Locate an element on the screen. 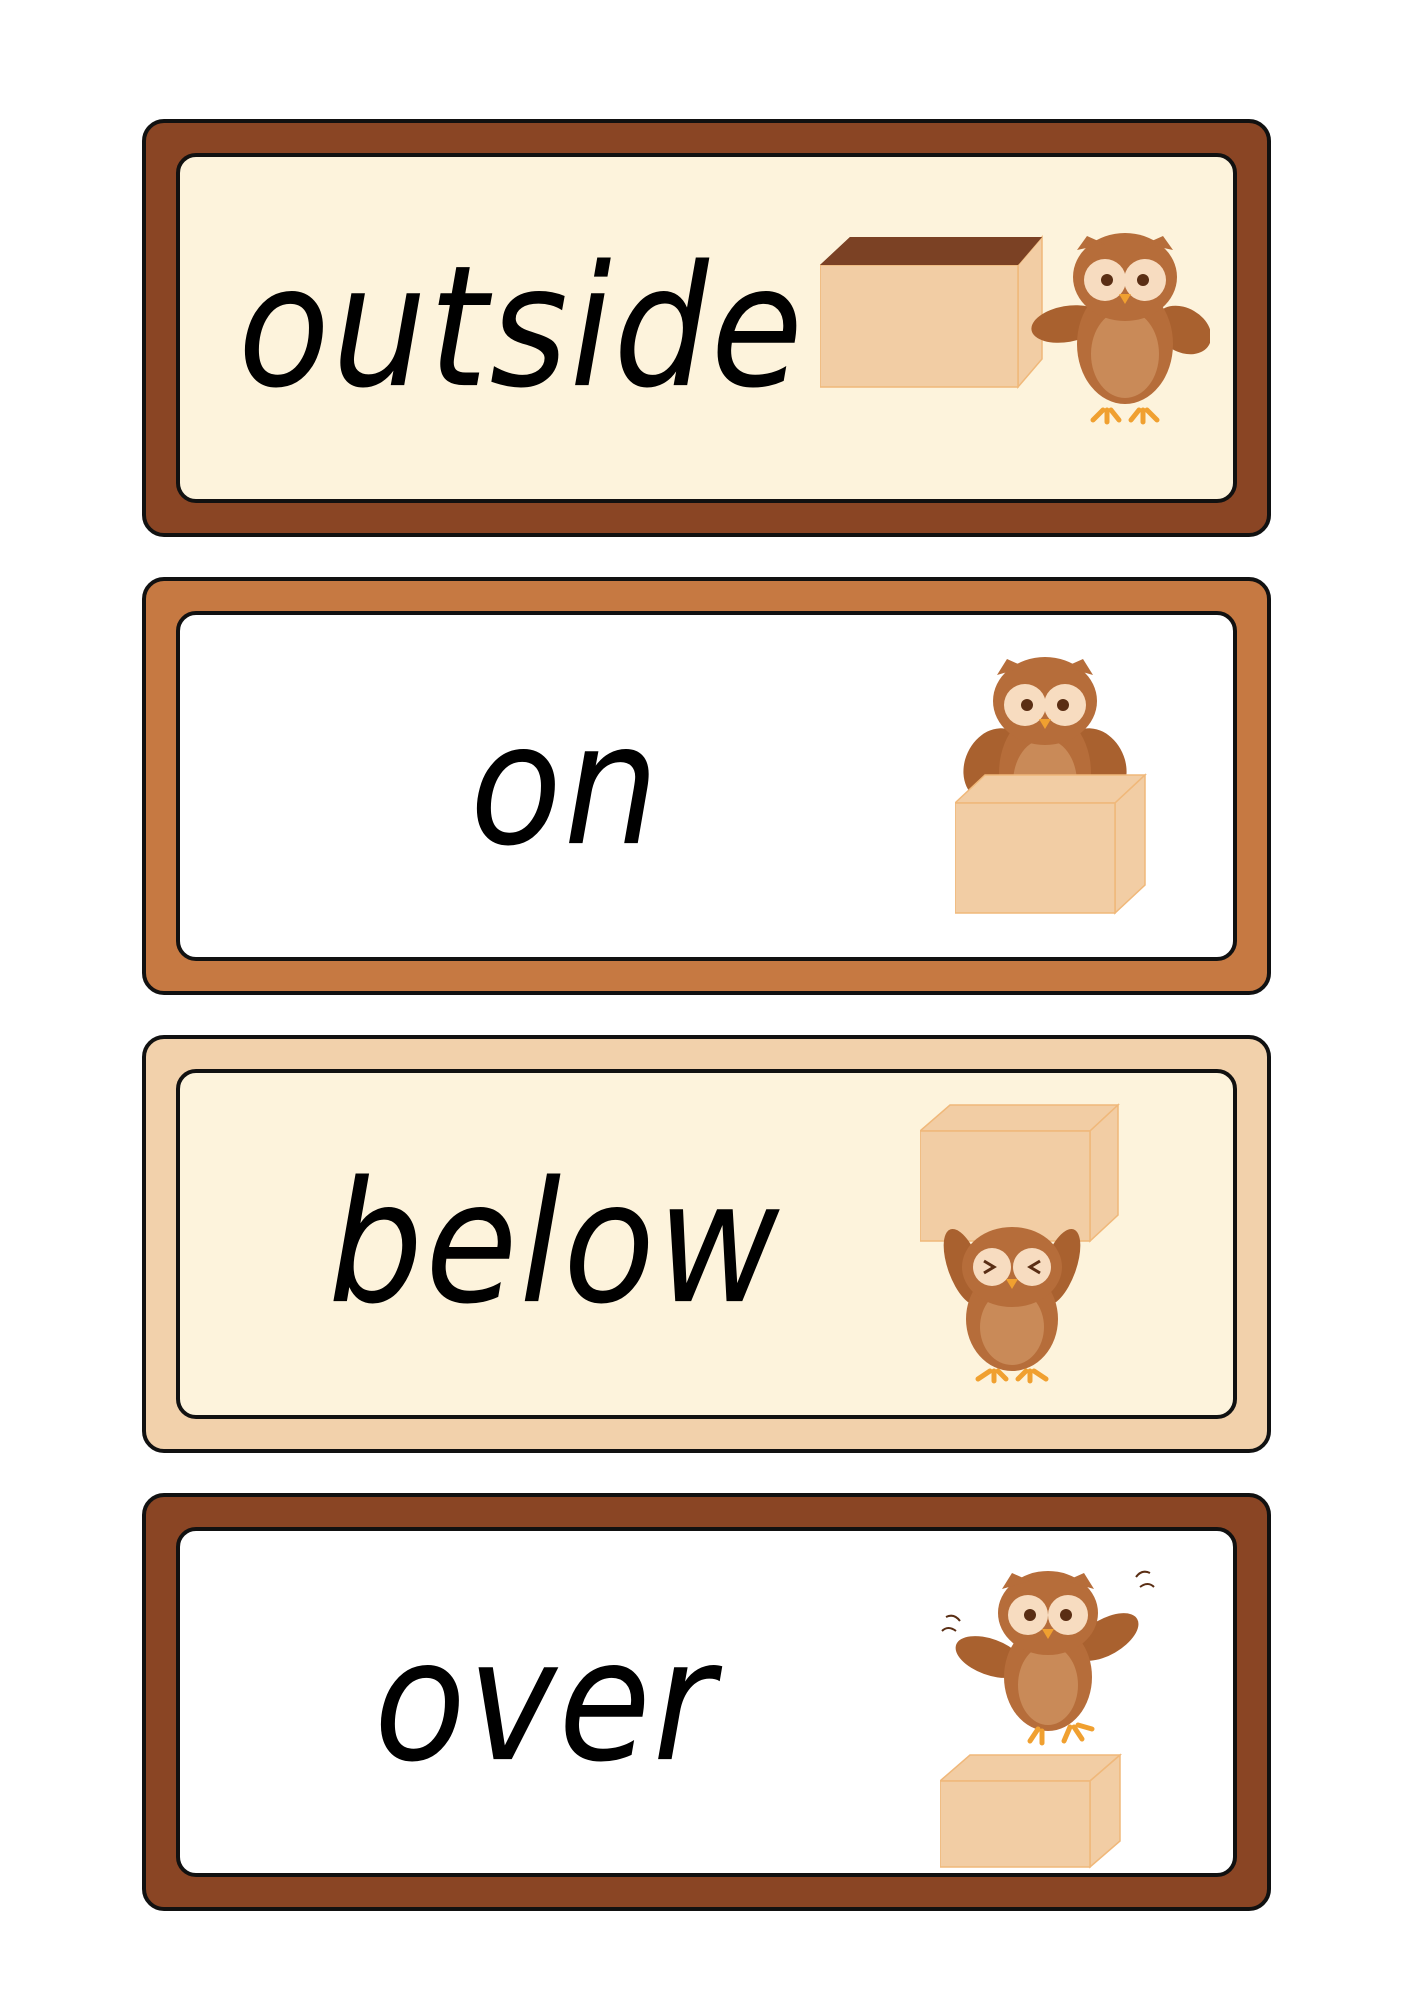 This screenshot has height=2000, width=1414. owl-below-box-icon is located at coordinates (1020, 1243).